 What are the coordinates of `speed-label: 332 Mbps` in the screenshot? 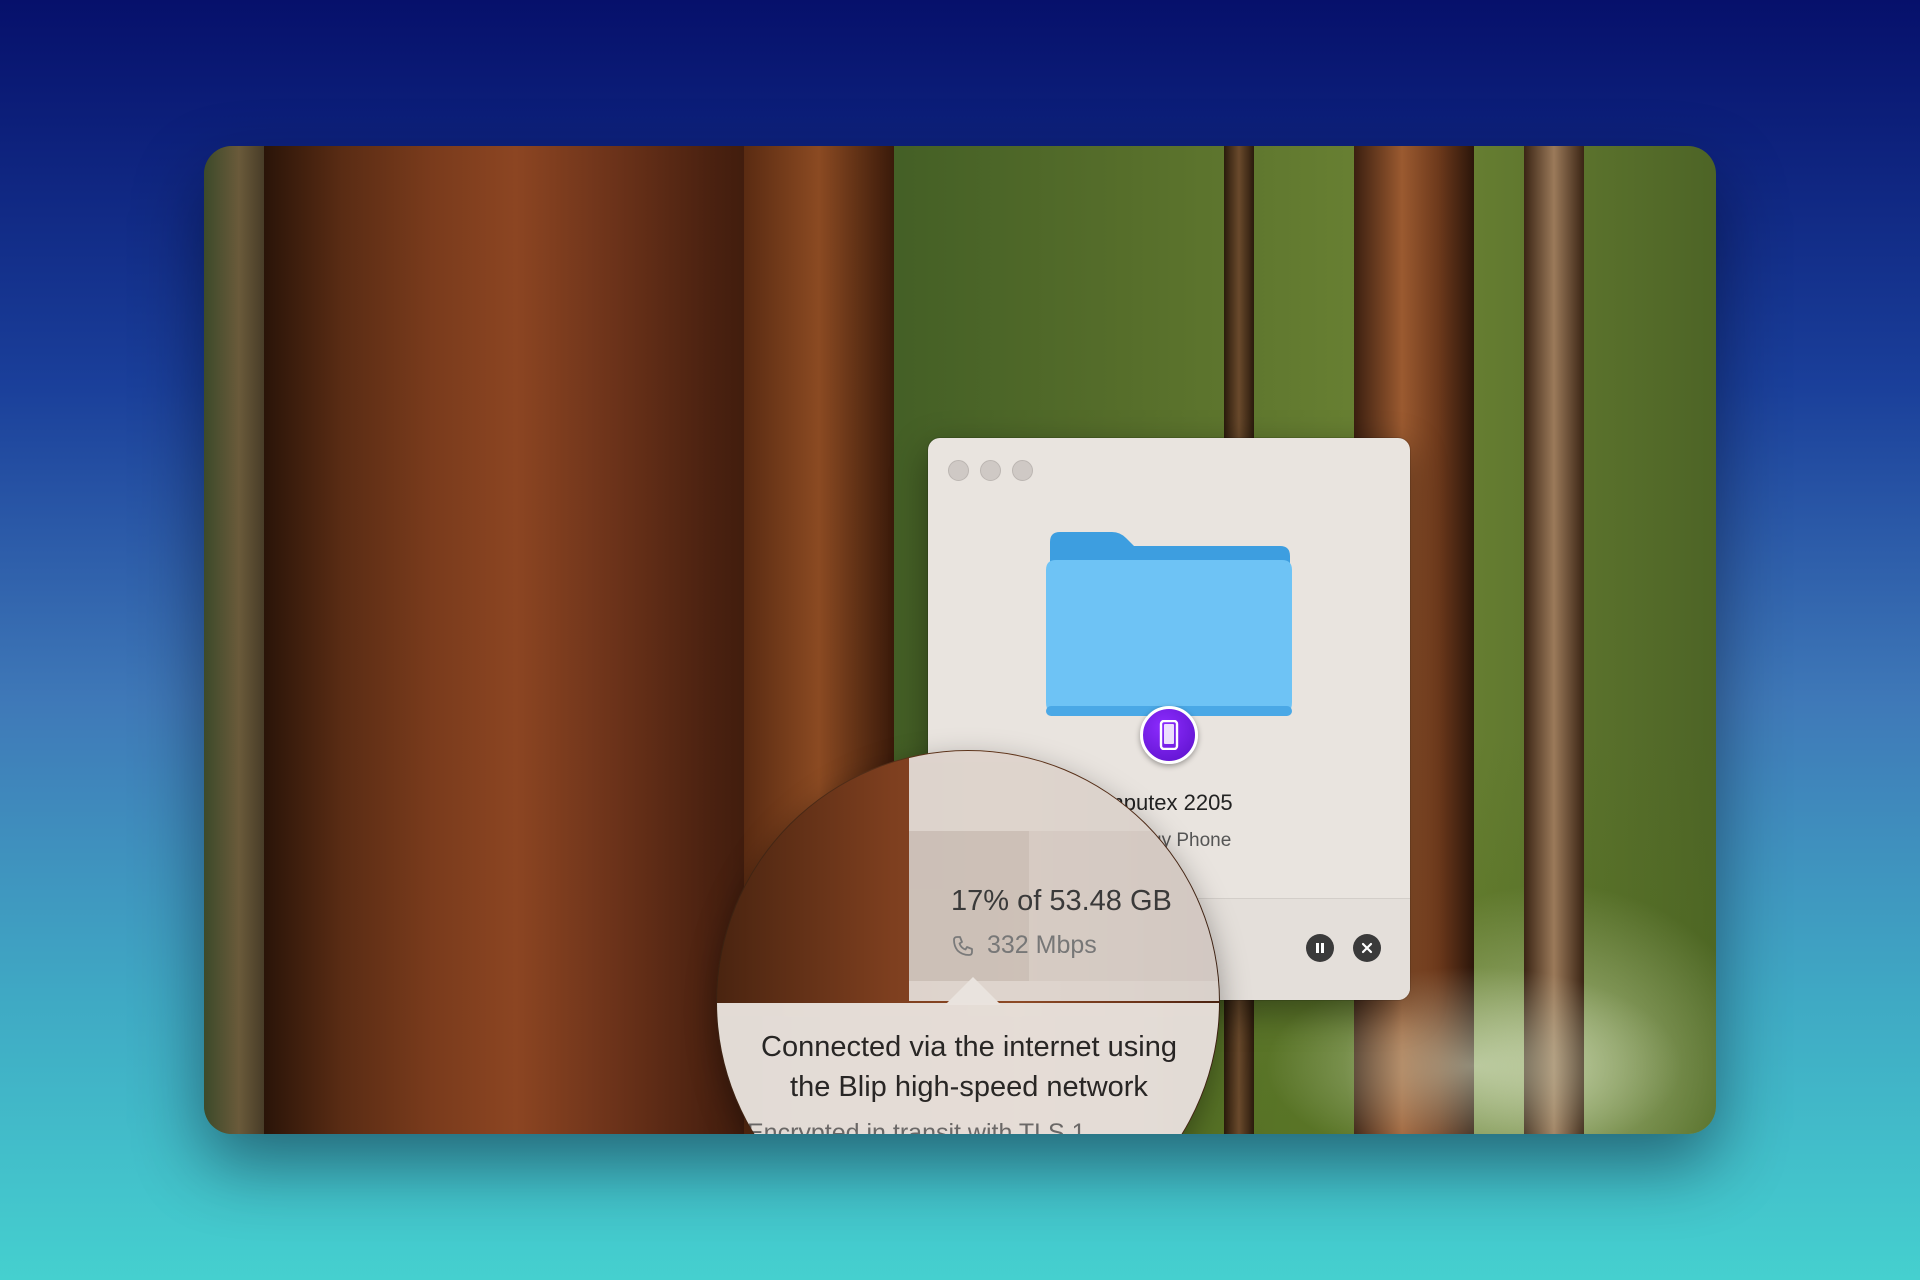 It's located at (1042, 945).